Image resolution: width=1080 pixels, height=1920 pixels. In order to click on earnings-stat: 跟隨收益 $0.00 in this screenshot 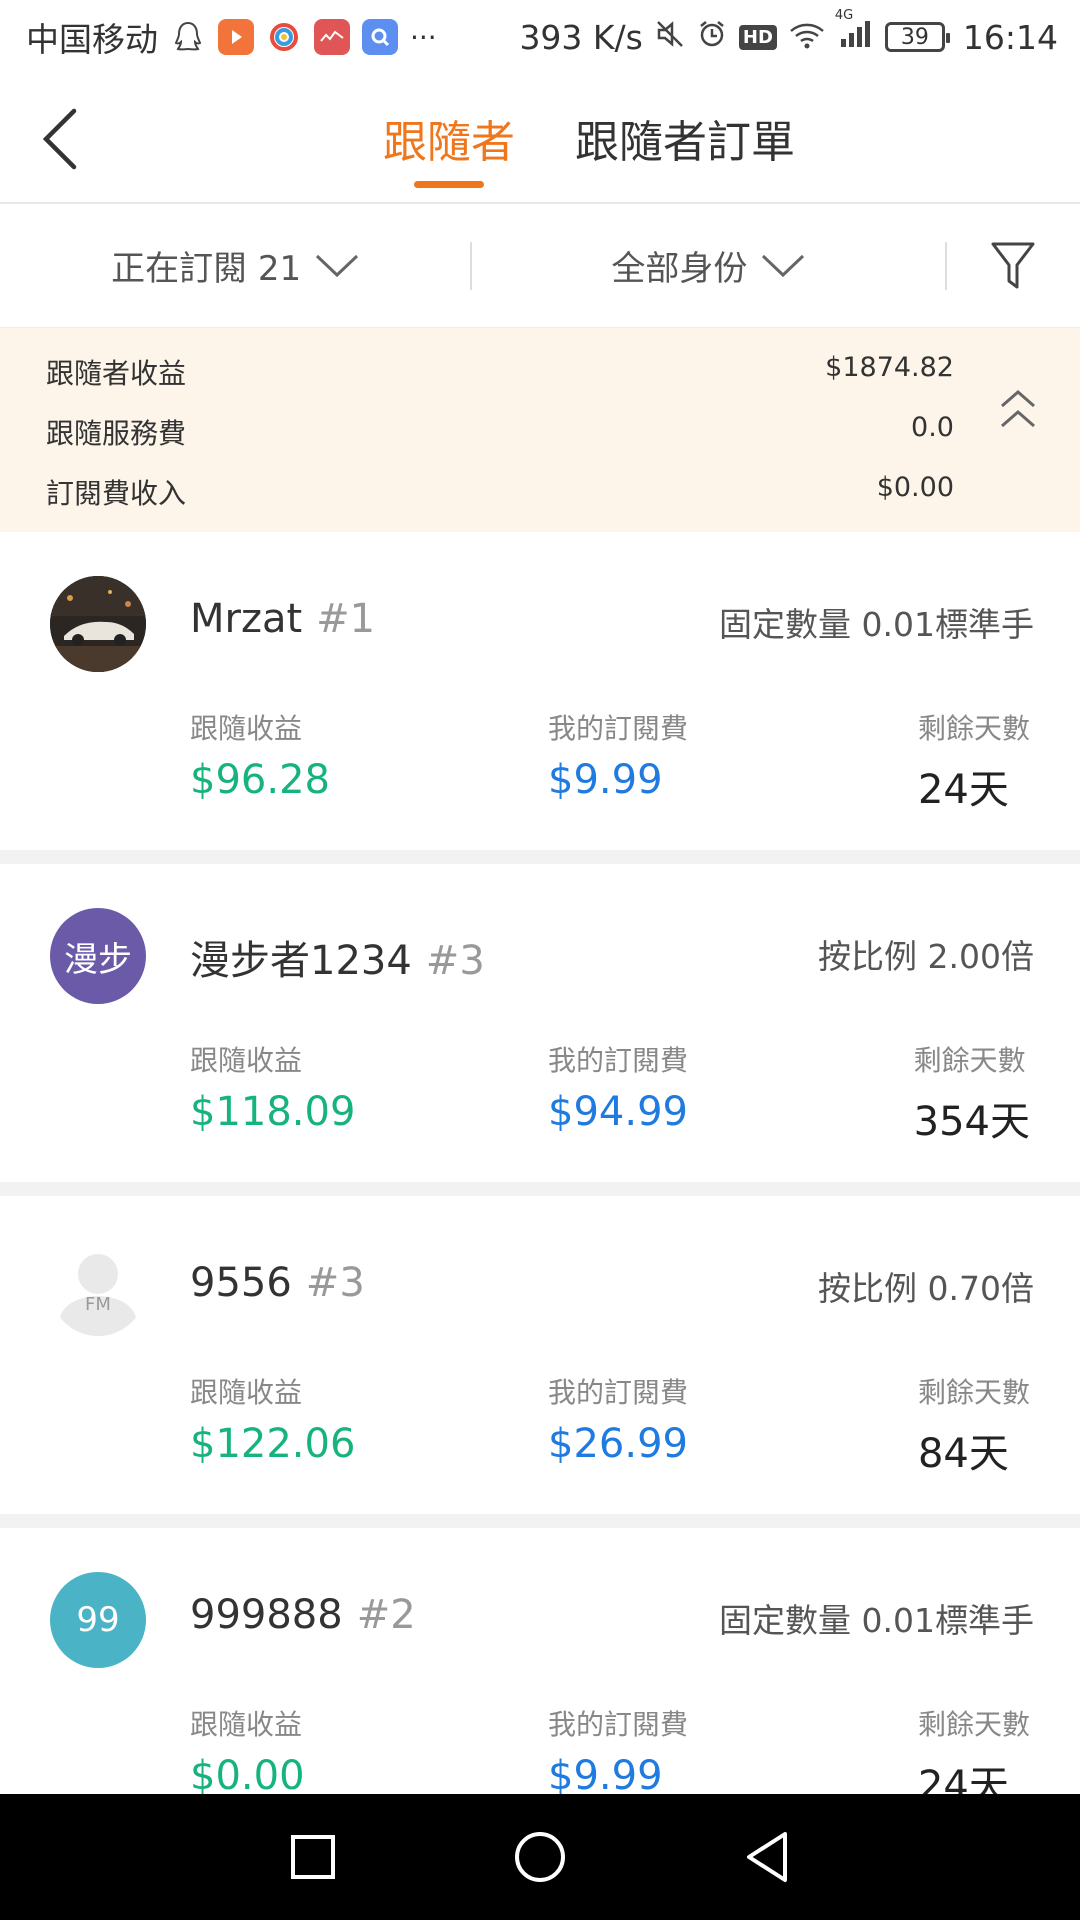, I will do `click(247, 1748)`.